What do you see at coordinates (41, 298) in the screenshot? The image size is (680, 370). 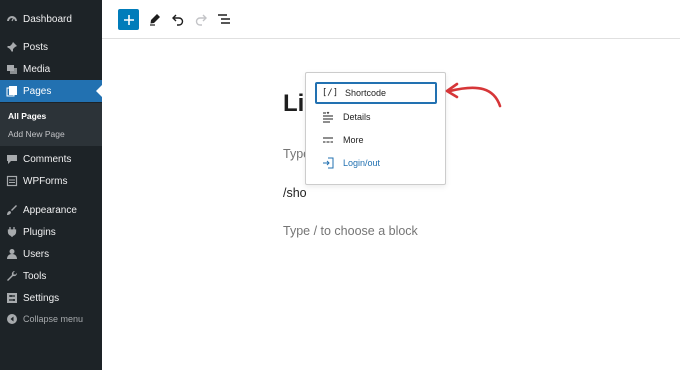 I see `menu-label: Settings` at bounding box center [41, 298].